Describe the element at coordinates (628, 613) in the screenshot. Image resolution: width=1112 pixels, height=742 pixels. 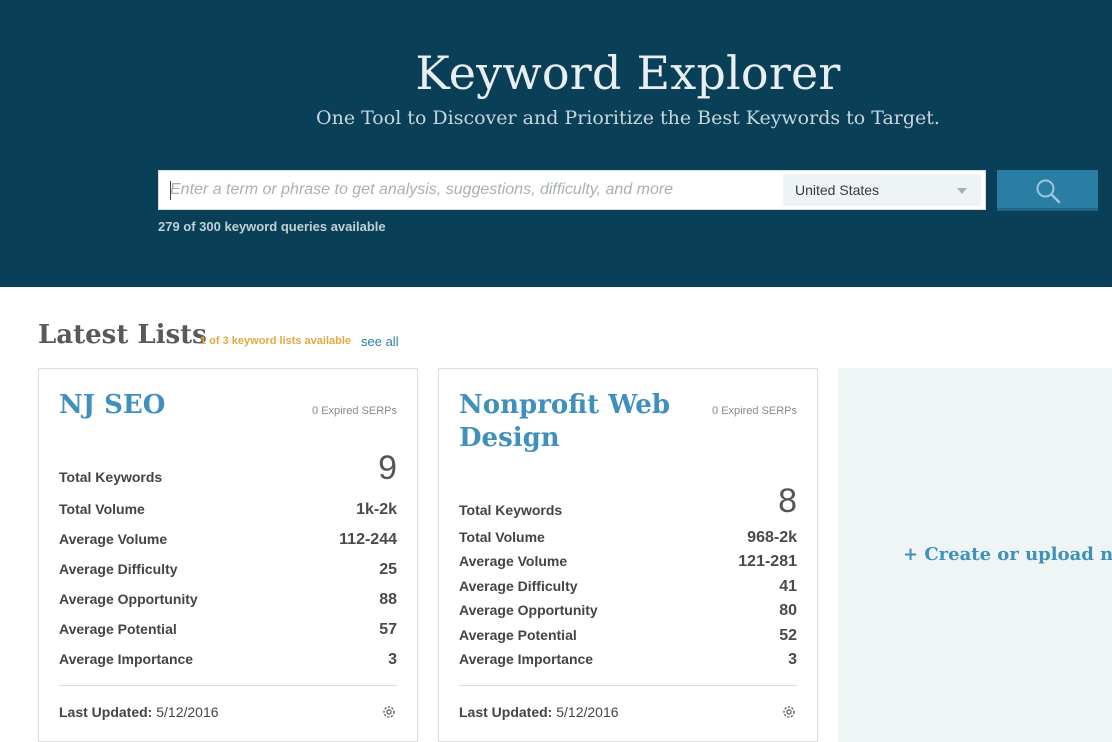
I see `stat-row: Average Opportunity 80` at that location.